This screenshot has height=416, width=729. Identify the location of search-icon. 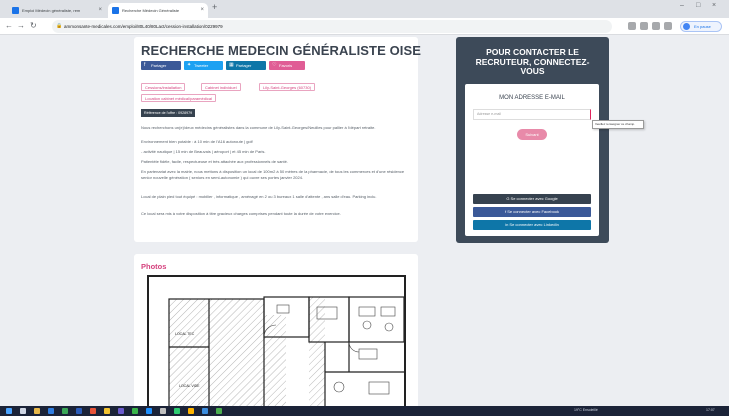
(23, 411).